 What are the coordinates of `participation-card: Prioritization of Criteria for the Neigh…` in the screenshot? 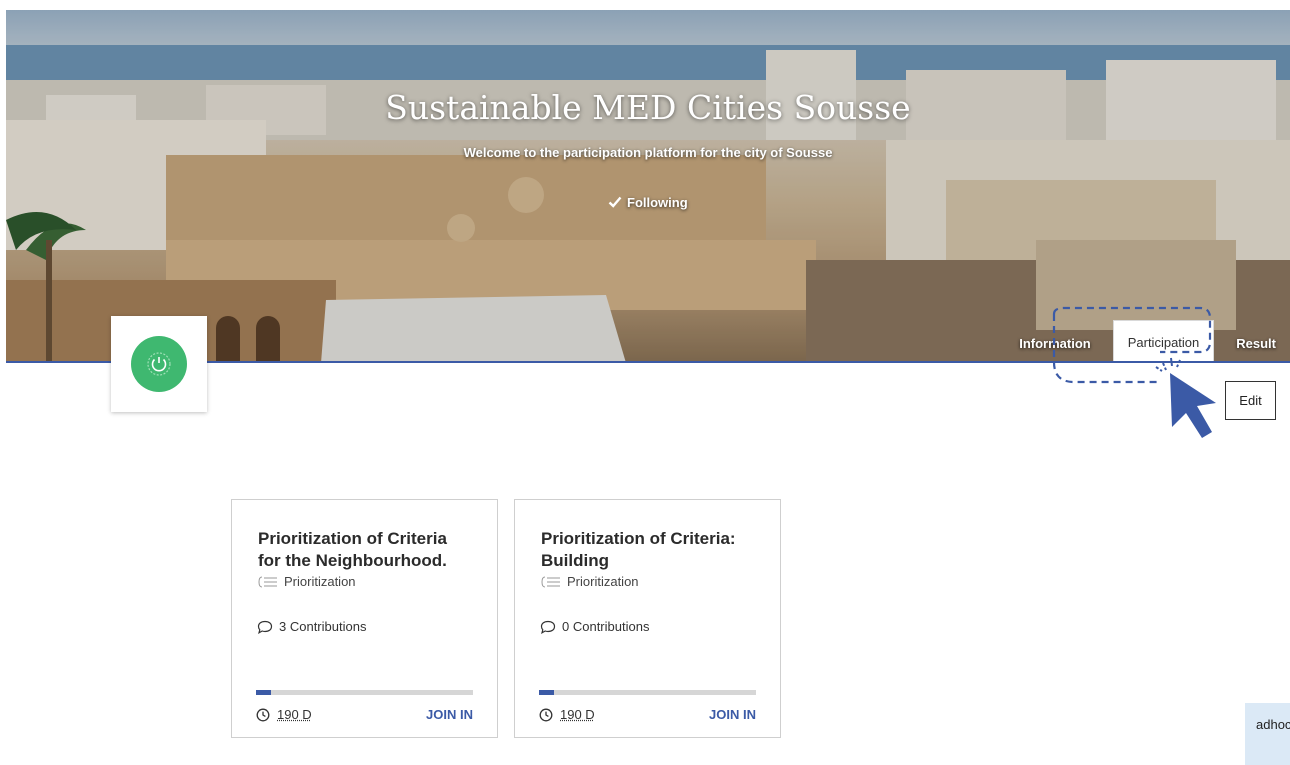 It's located at (364, 618).